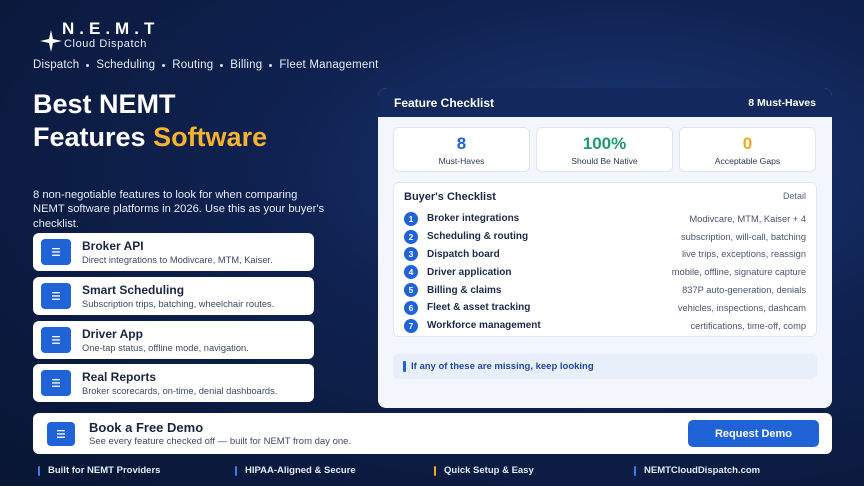 The height and width of the screenshot is (486, 864). What do you see at coordinates (479, 308) in the screenshot?
I see `row-name: Fleet & asset tracking` at bounding box center [479, 308].